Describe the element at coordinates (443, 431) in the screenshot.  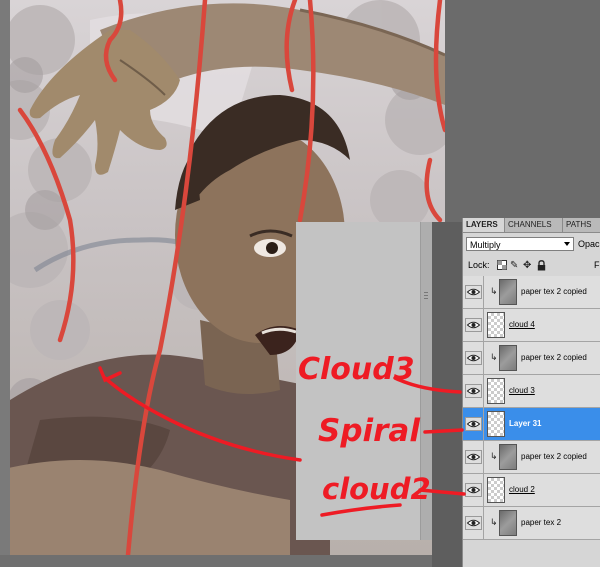
I see `annotation-line-spiral` at that location.